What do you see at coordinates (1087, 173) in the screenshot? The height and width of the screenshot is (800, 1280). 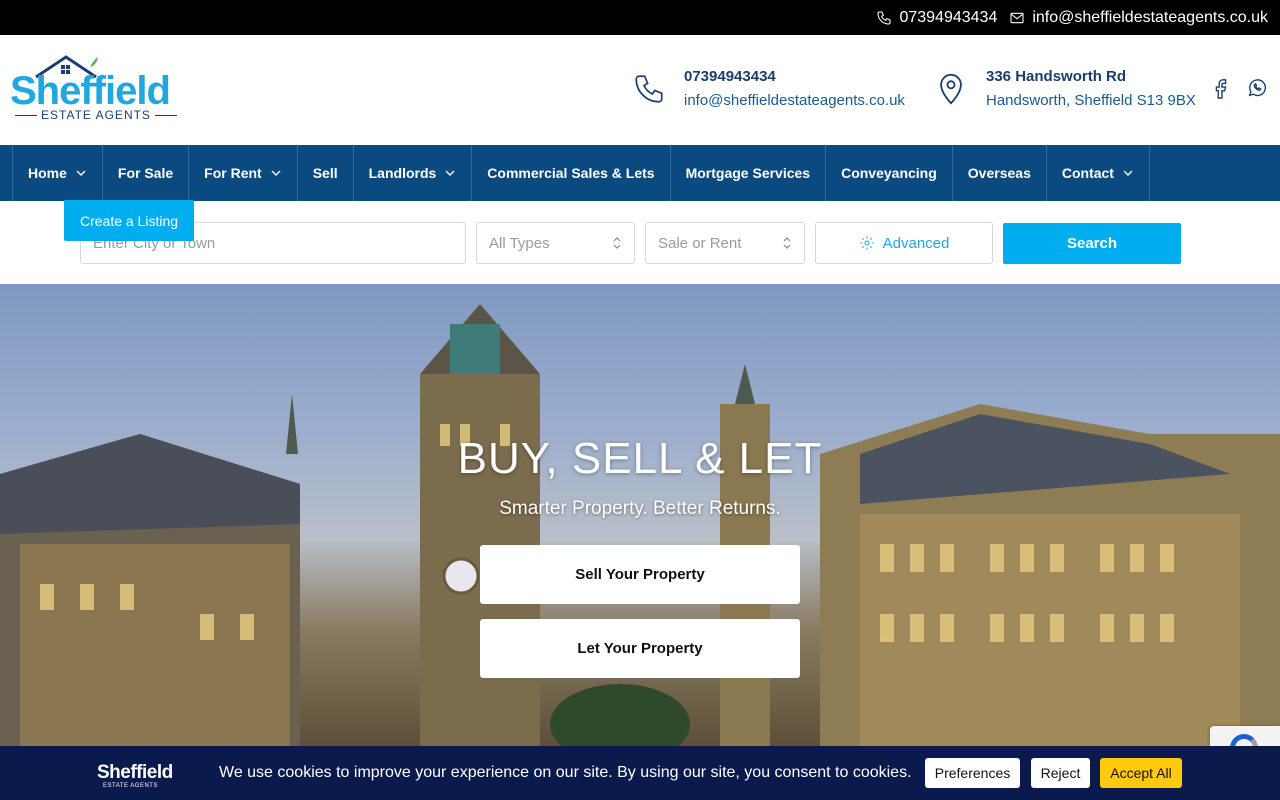 I see `nav-item-label: Contact` at bounding box center [1087, 173].